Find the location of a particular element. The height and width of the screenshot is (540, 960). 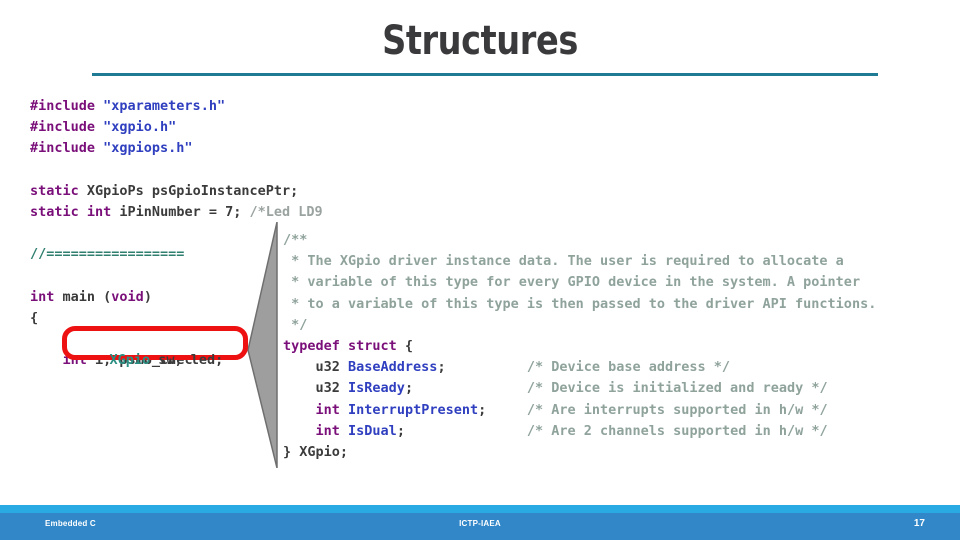

code-token: iPinNumber = is located at coordinates (168, 211).